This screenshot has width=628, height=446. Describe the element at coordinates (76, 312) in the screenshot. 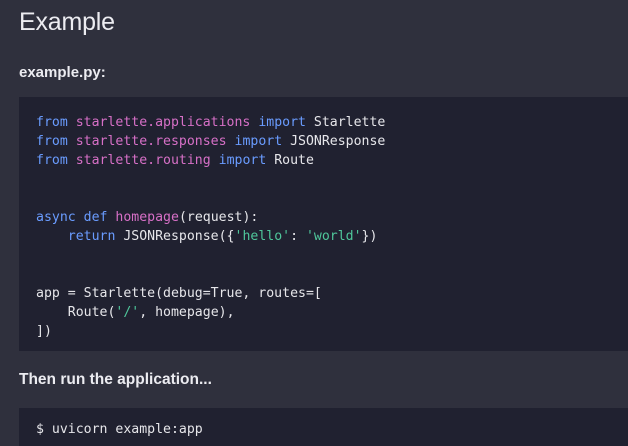

I see `code-token: Route(` at that location.